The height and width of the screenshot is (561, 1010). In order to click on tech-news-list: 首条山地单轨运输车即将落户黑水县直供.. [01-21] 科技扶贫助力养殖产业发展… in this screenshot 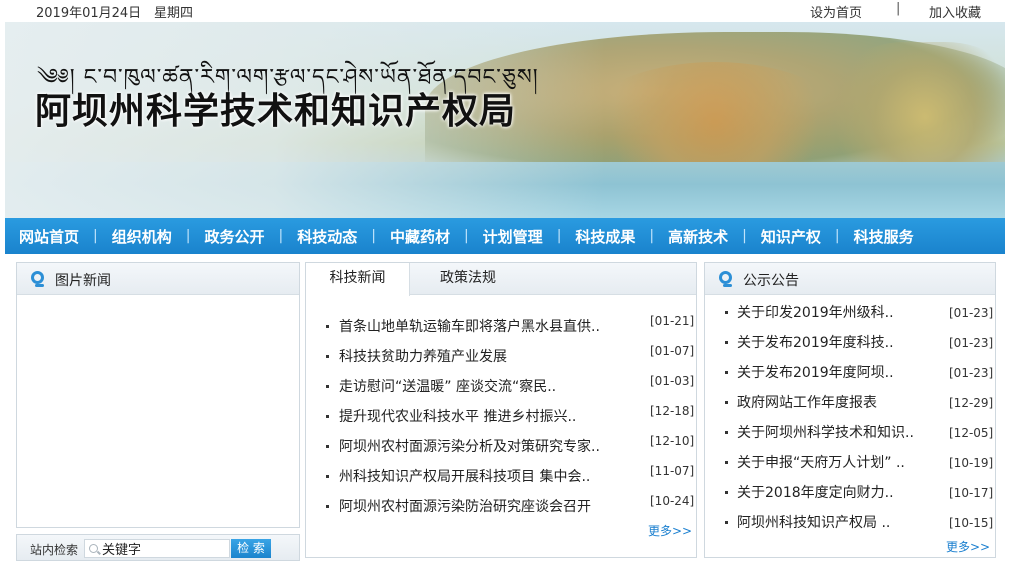, I will do `click(501, 416)`.